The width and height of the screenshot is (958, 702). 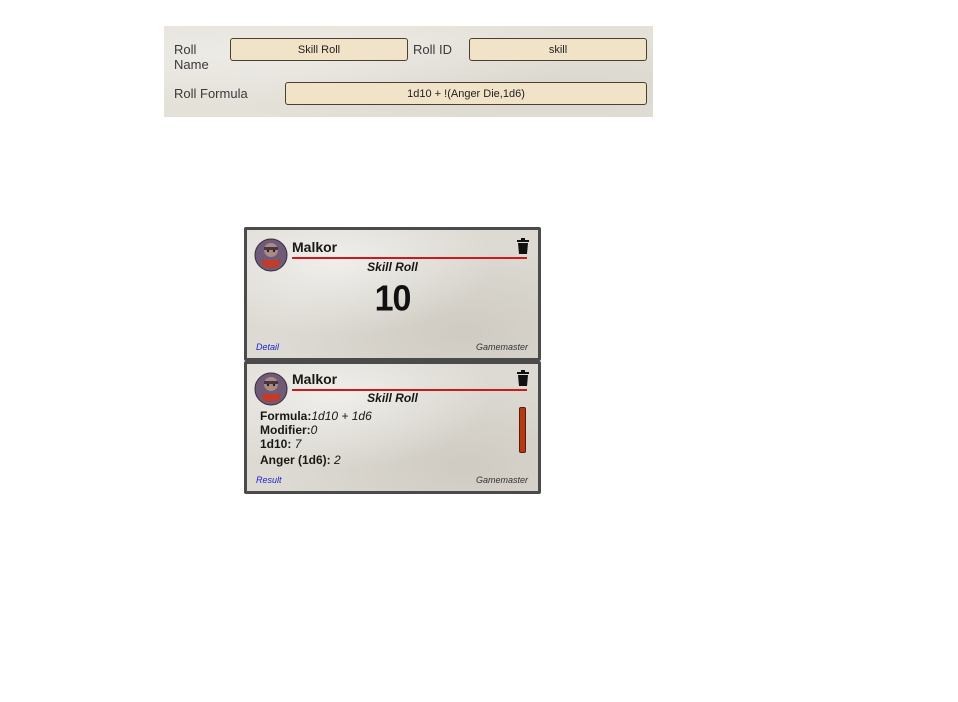 I want to click on roll-id-label: Roll ID, so click(x=433, y=49).